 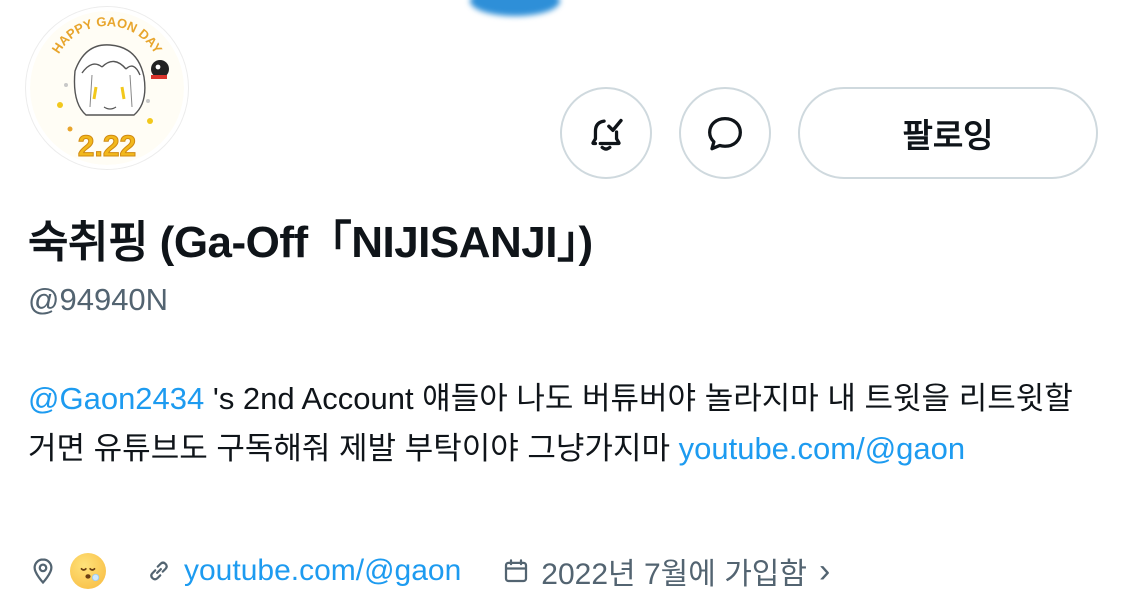 I want to click on banner-image-fragment, so click(x=515, y=8).